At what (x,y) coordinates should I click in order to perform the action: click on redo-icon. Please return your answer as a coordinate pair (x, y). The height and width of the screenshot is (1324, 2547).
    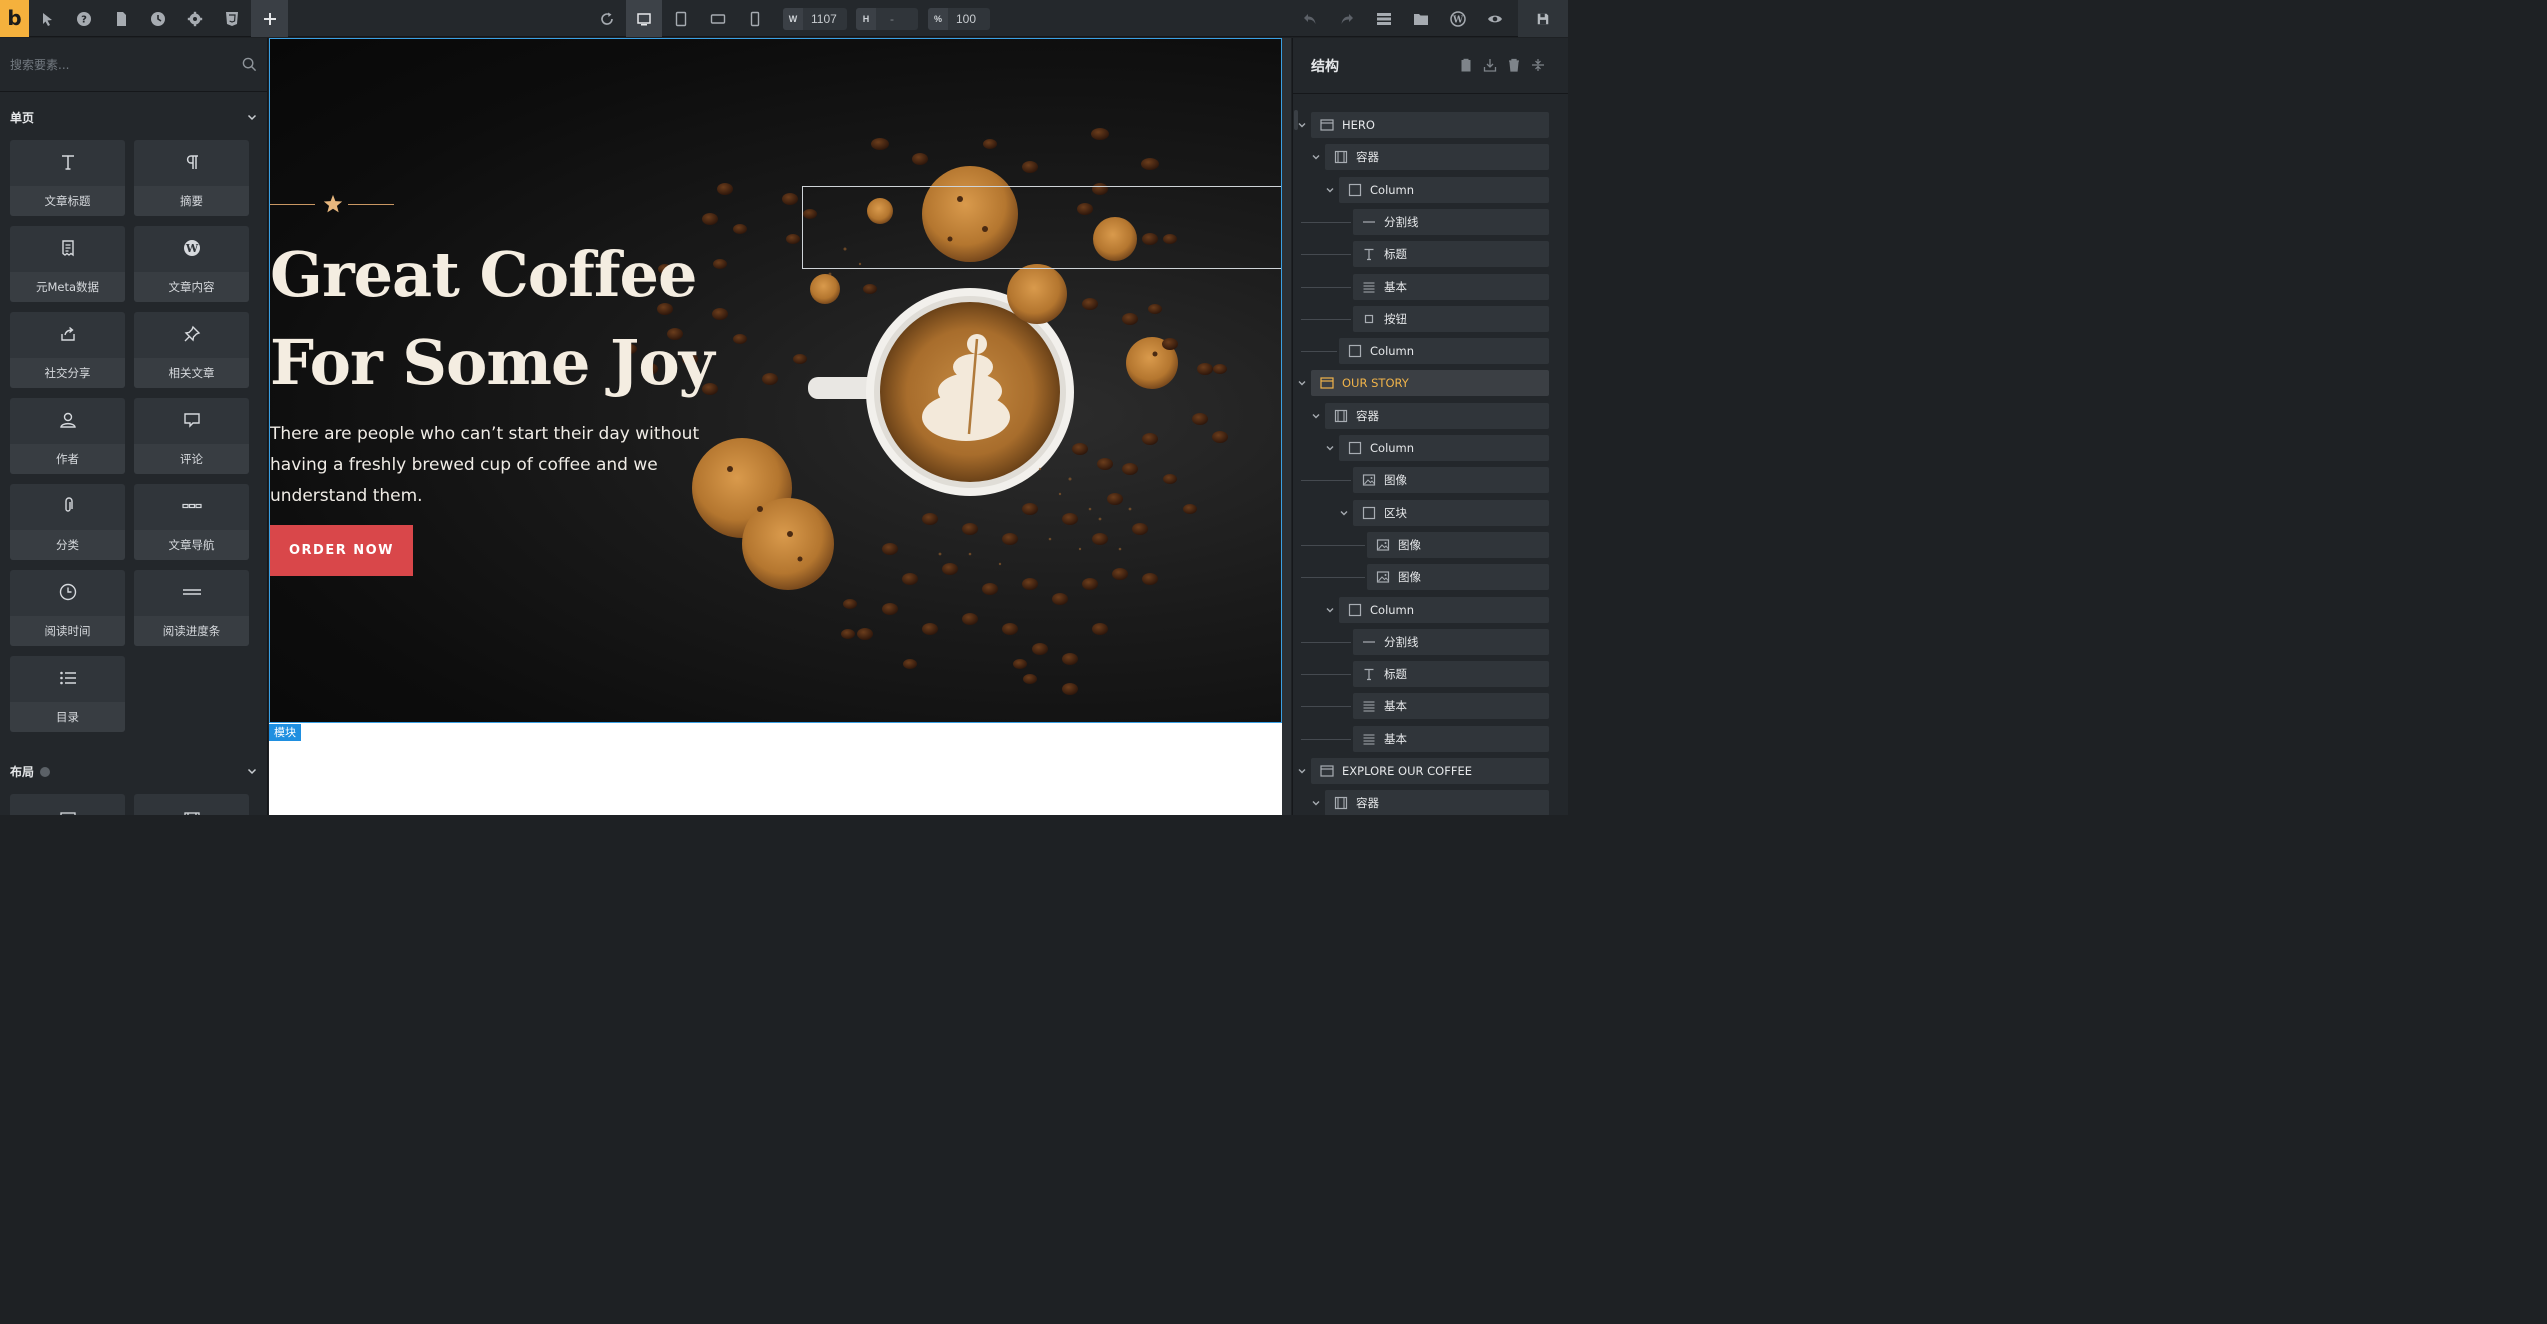
    Looking at the image, I should click on (1347, 18).